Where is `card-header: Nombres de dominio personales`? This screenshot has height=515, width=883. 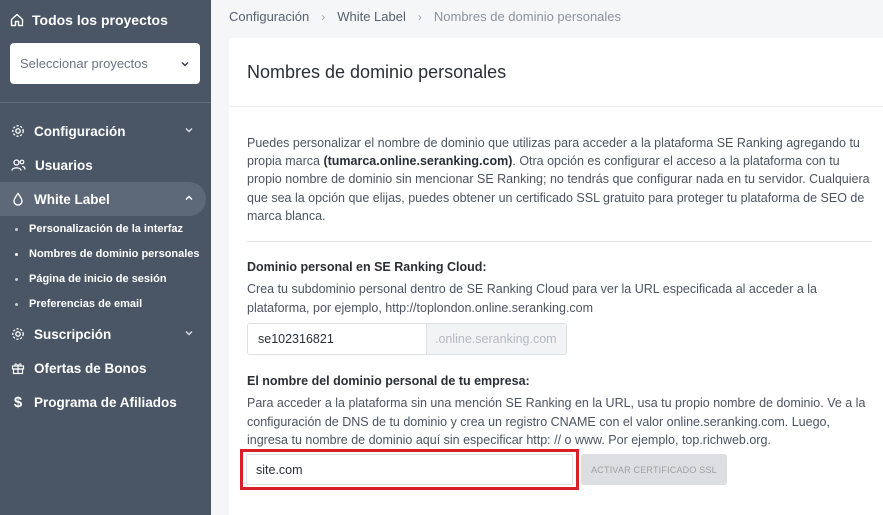
card-header: Nombres de dominio personales is located at coordinates (556, 72).